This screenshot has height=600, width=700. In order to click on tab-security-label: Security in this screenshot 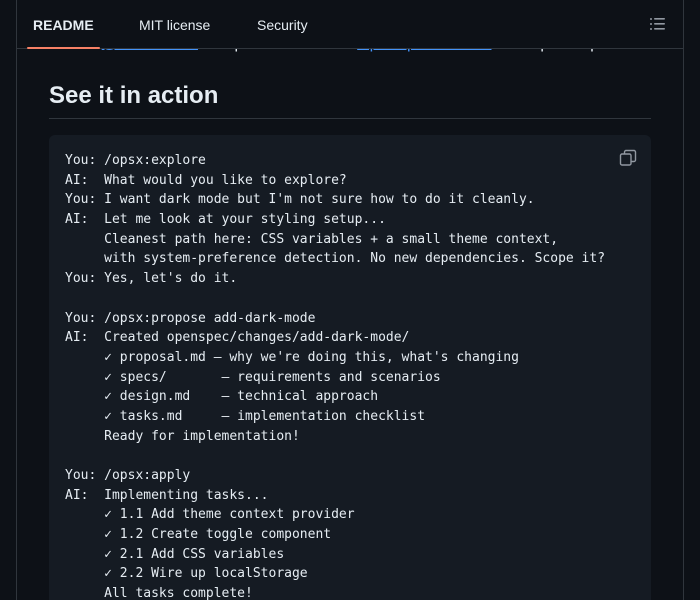, I will do `click(282, 25)`.